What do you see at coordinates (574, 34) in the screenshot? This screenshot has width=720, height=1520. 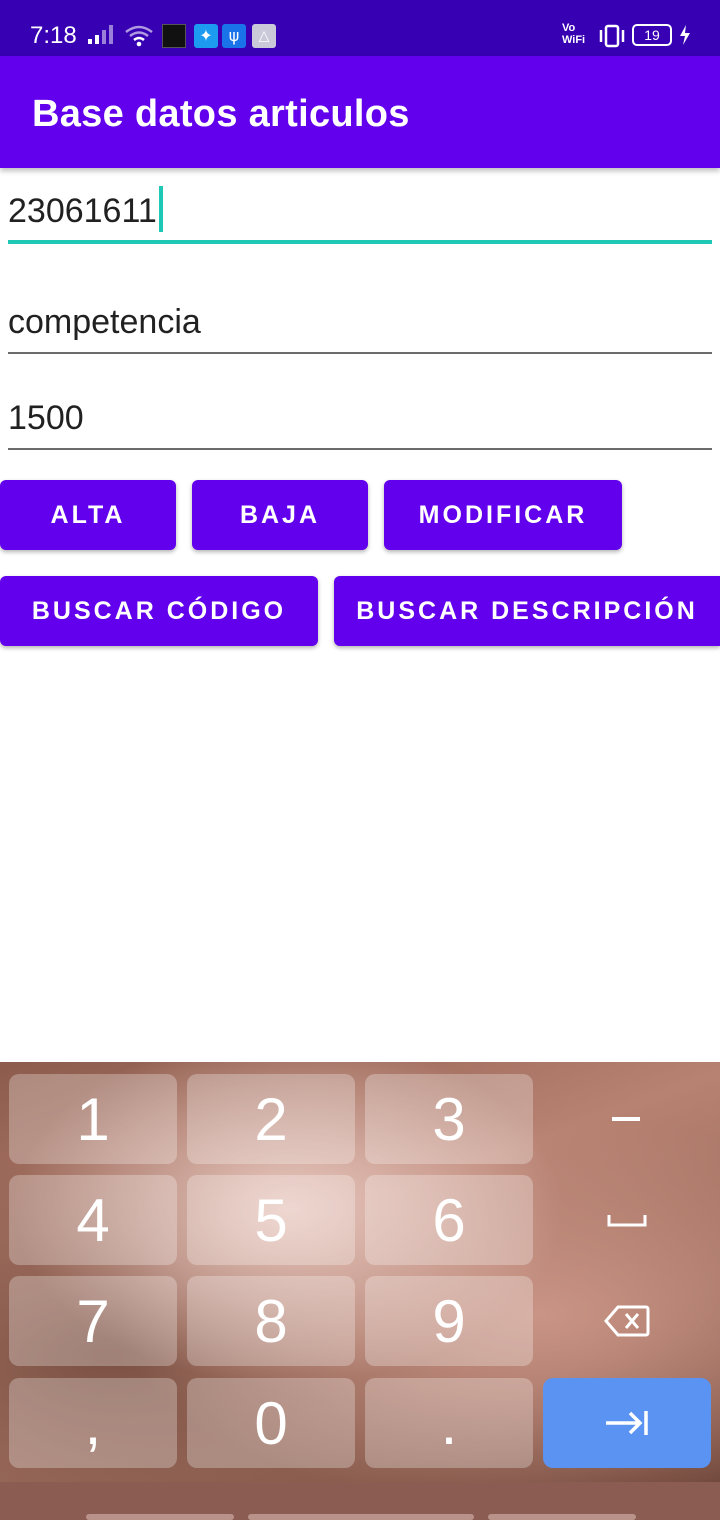 I see `vowifi-icon: Vo WiFi` at bounding box center [574, 34].